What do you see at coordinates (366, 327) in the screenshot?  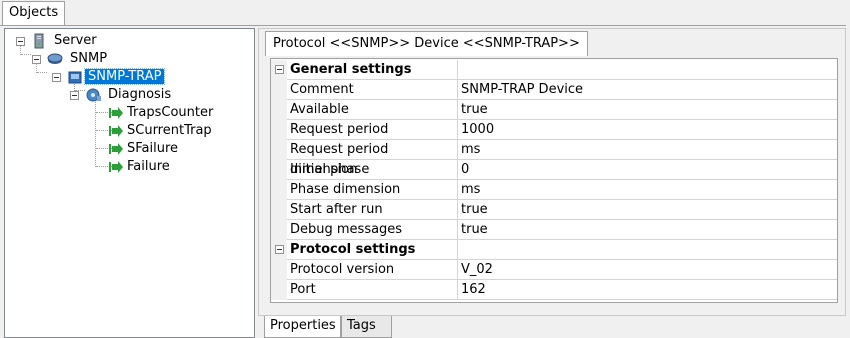 I see `tab-tags: Tags` at bounding box center [366, 327].